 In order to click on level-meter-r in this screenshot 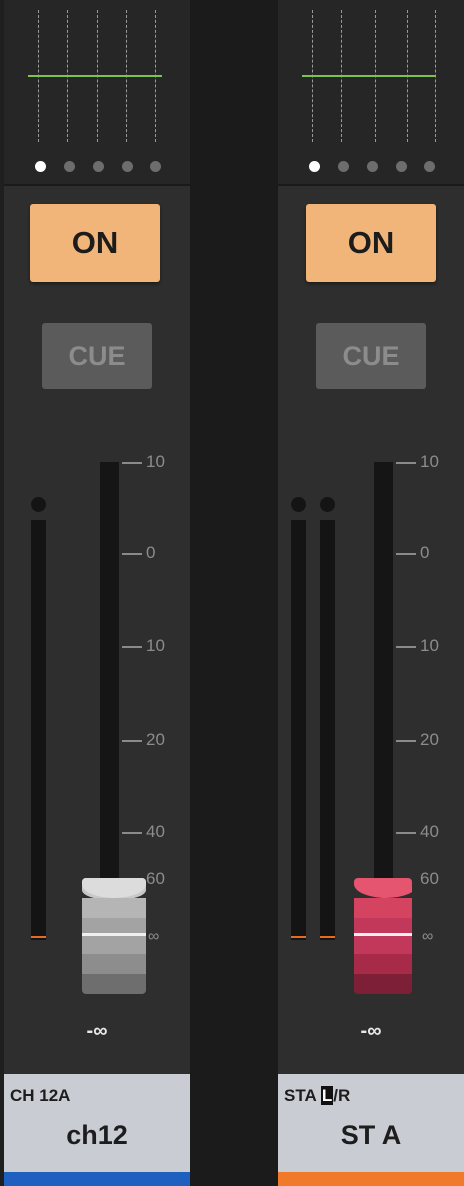, I will do `click(327, 730)`.